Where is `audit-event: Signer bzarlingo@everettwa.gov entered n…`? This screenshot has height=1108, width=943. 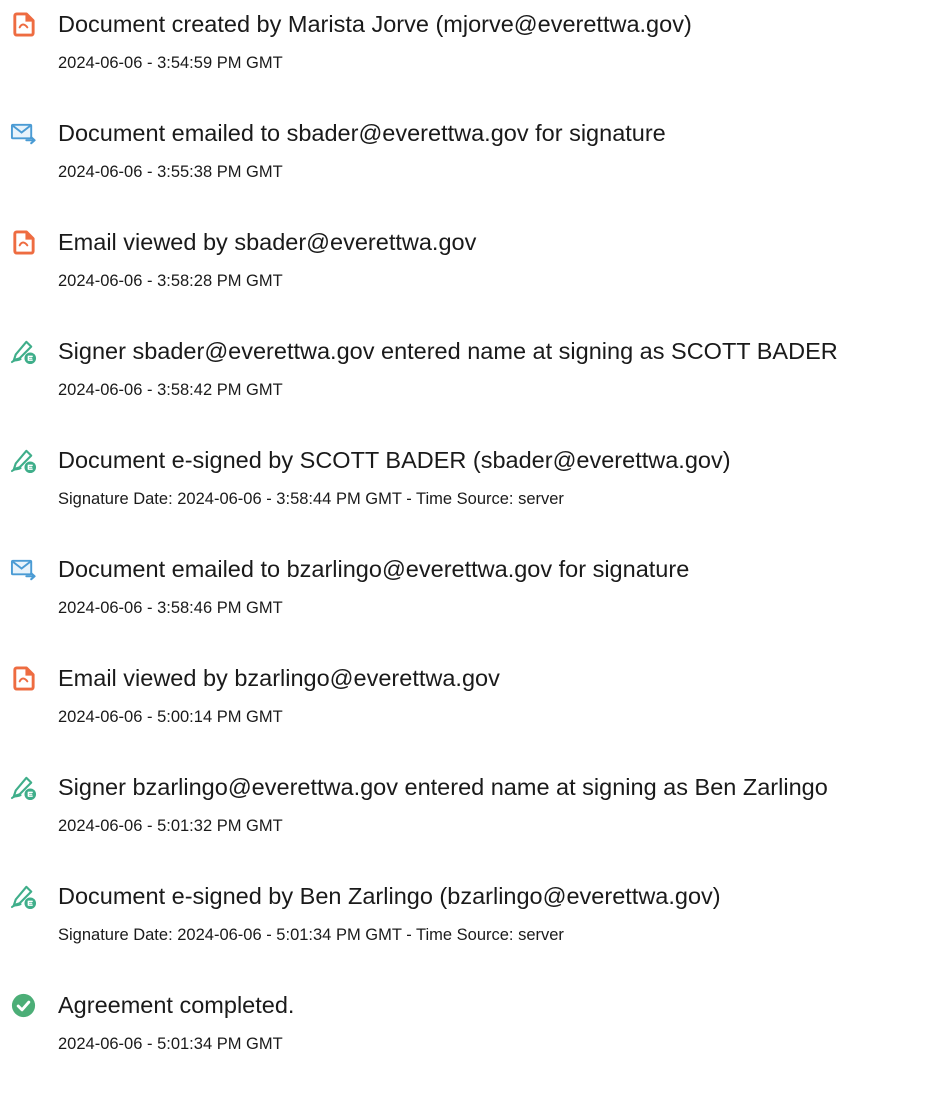 audit-event: Signer bzarlingo@everettwa.gov entered n… is located at coordinates (471, 808).